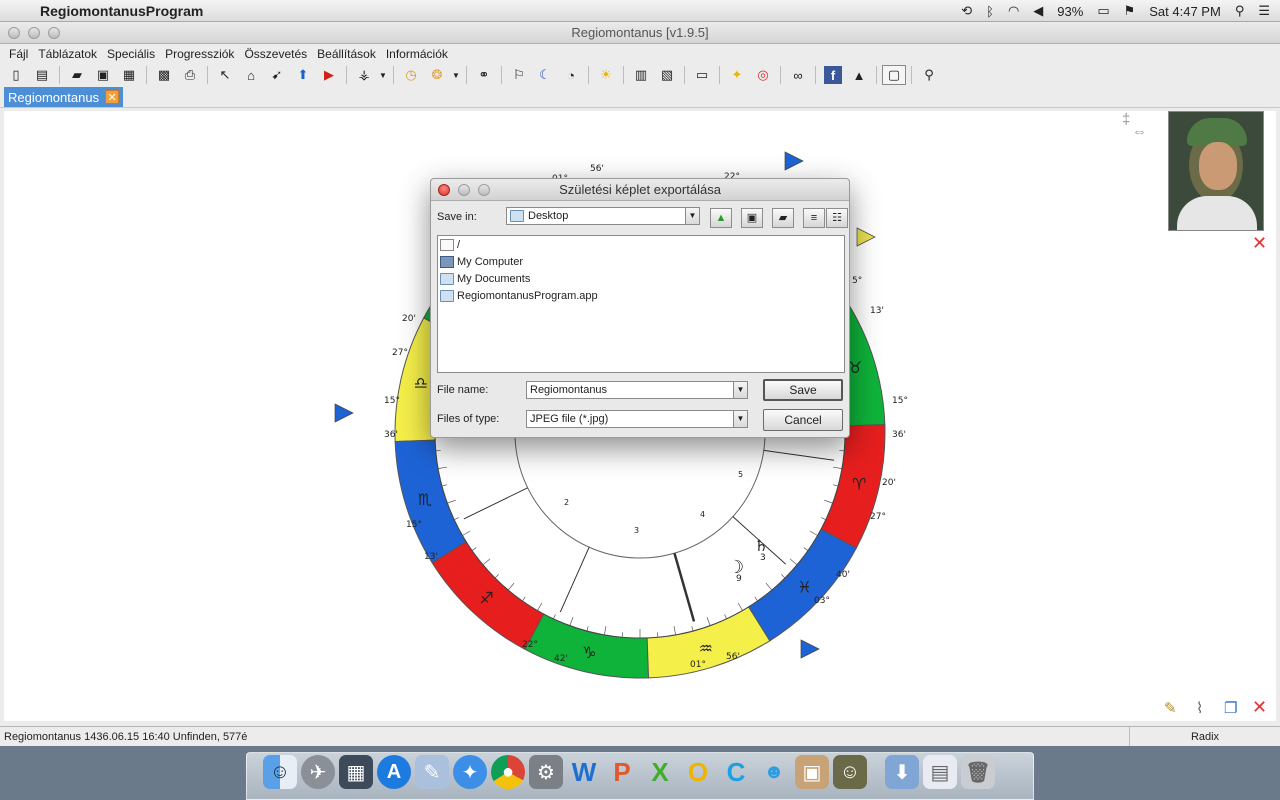  Describe the element at coordinates (990, 11) in the screenshot. I see `bluetooth-icon: ᛒ` at that location.